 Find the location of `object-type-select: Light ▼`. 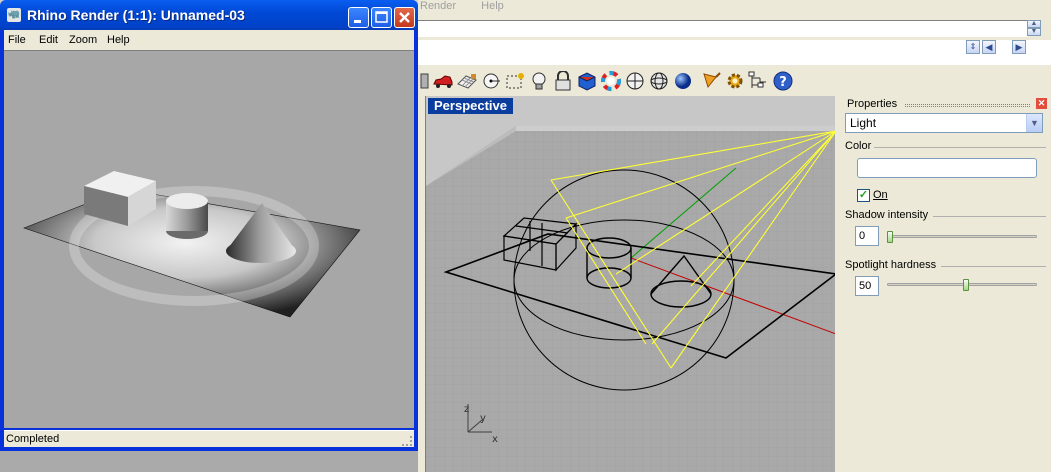

object-type-select: Light ▼ is located at coordinates (944, 123).